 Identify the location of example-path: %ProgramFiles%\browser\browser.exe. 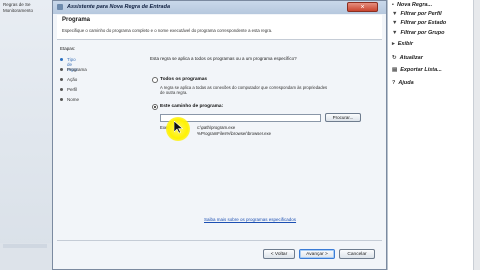
(234, 133).